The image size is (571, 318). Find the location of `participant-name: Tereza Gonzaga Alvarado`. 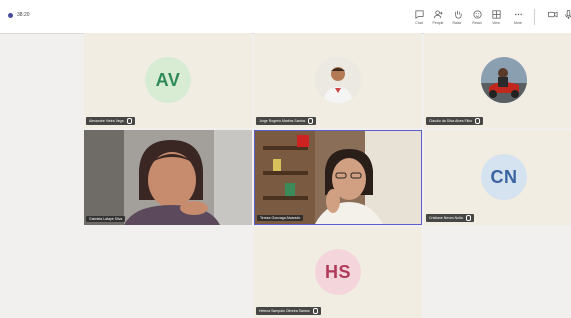

participant-name: Tereza Gonzaga Alvarado is located at coordinates (280, 218).